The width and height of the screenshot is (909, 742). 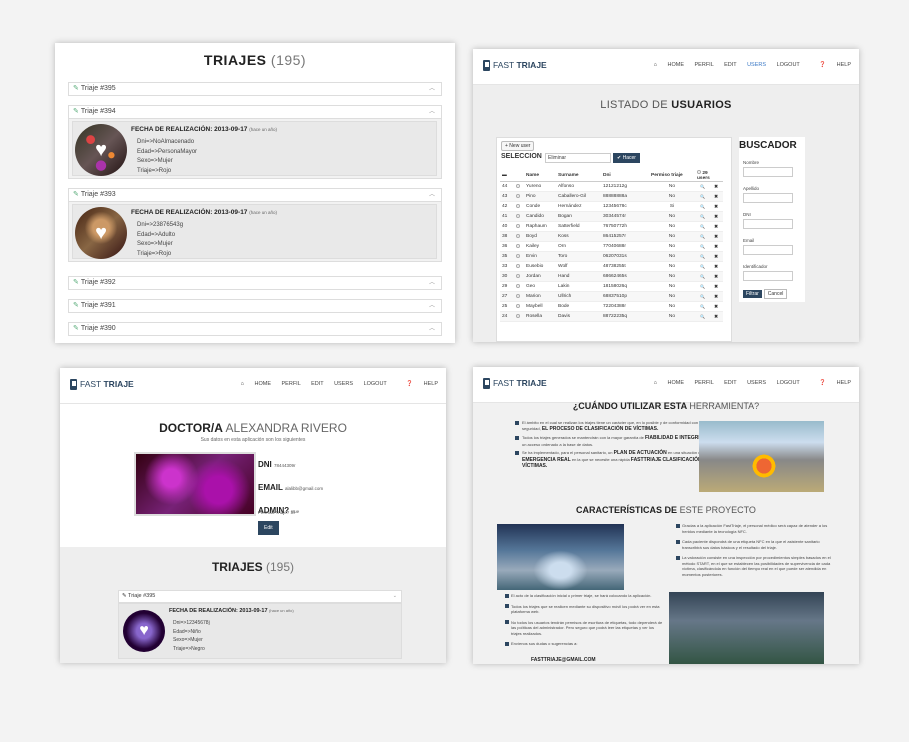 What do you see at coordinates (611, 196) in the screenshot?
I see `table-row: 43 Pino Caballero-Gil 88888888a No 🔍 ✖` at bounding box center [611, 196].